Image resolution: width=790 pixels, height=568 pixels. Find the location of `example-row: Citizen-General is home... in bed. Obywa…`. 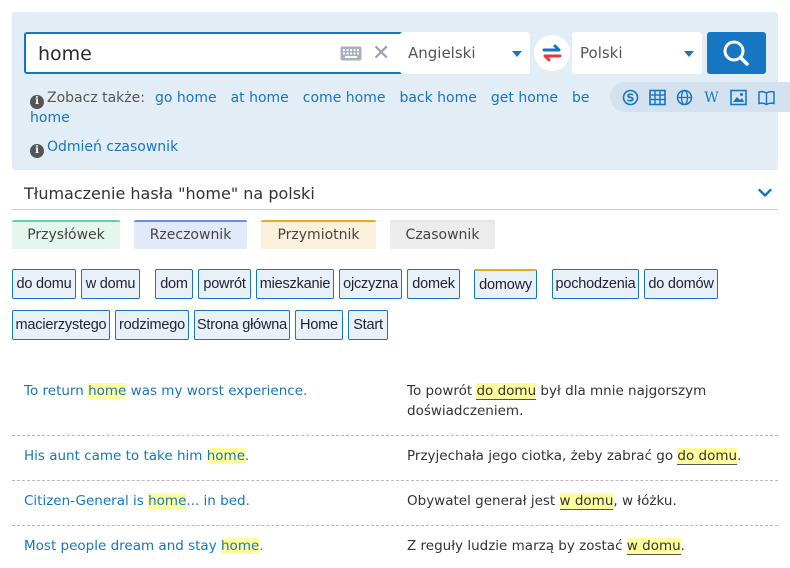

example-row: Citizen-General is home... in bed. Obywa… is located at coordinates (395, 503).